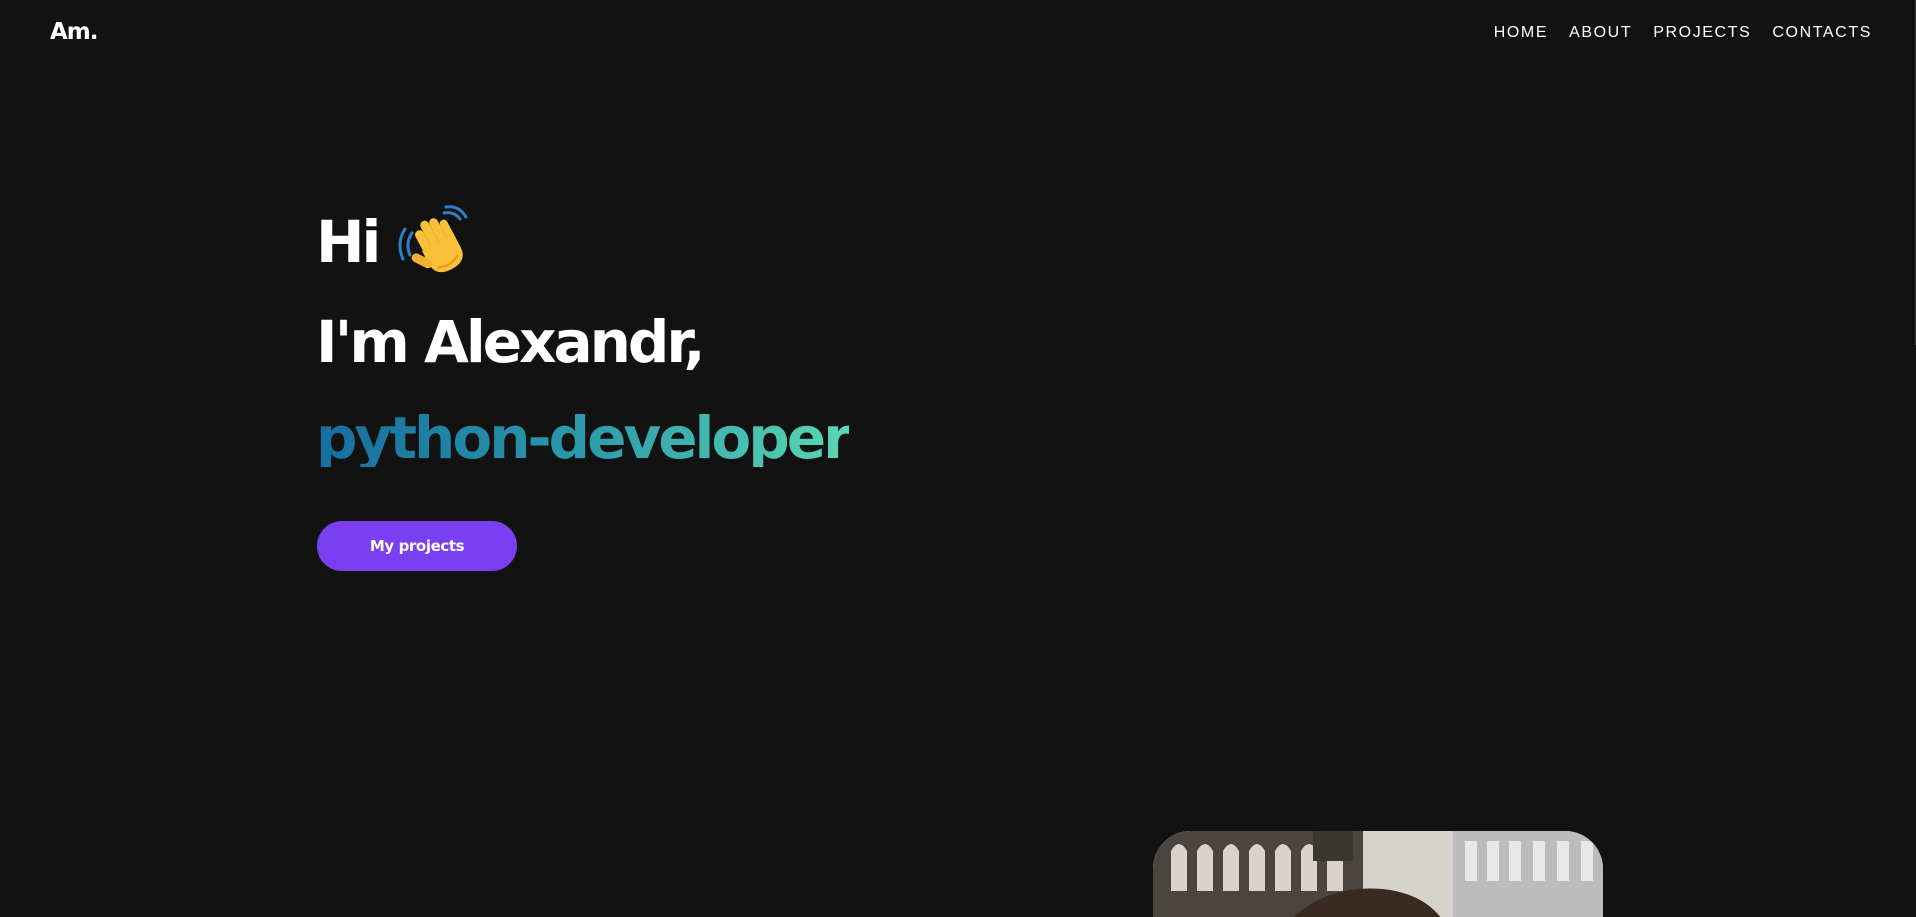  I want to click on nav-home-link: HOME, so click(1521, 33).